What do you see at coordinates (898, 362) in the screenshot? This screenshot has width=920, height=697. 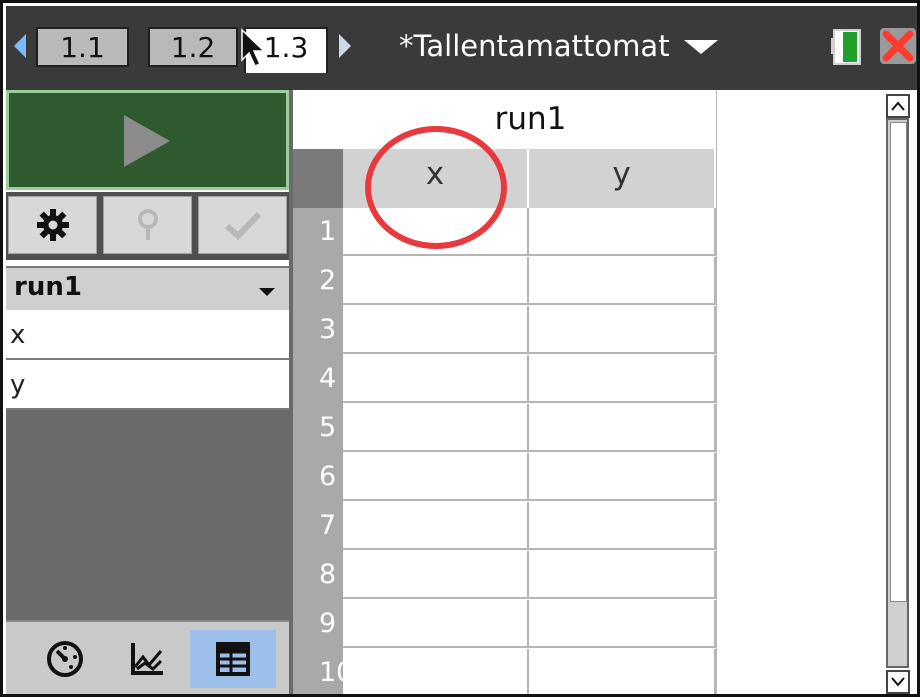 I see `scroll-thumb` at bounding box center [898, 362].